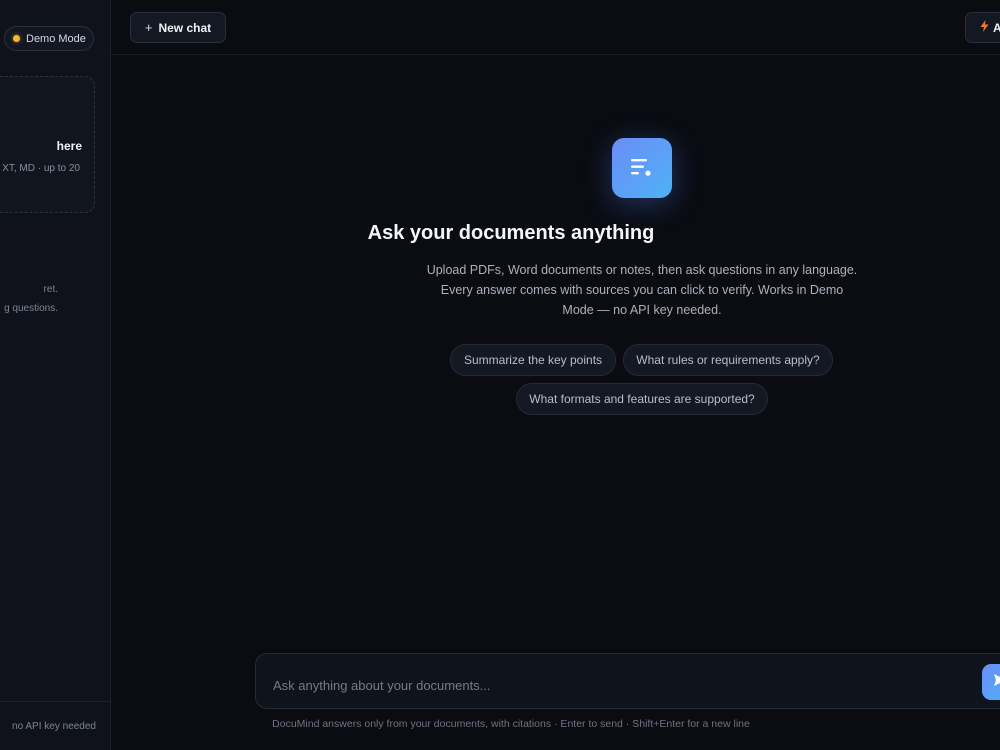 This screenshot has width=1000, height=750. Describe the element at coordinates (642, 399) in the screenshot. I see `suggestion-chip-formats: What formats and features are supported?` at that location.